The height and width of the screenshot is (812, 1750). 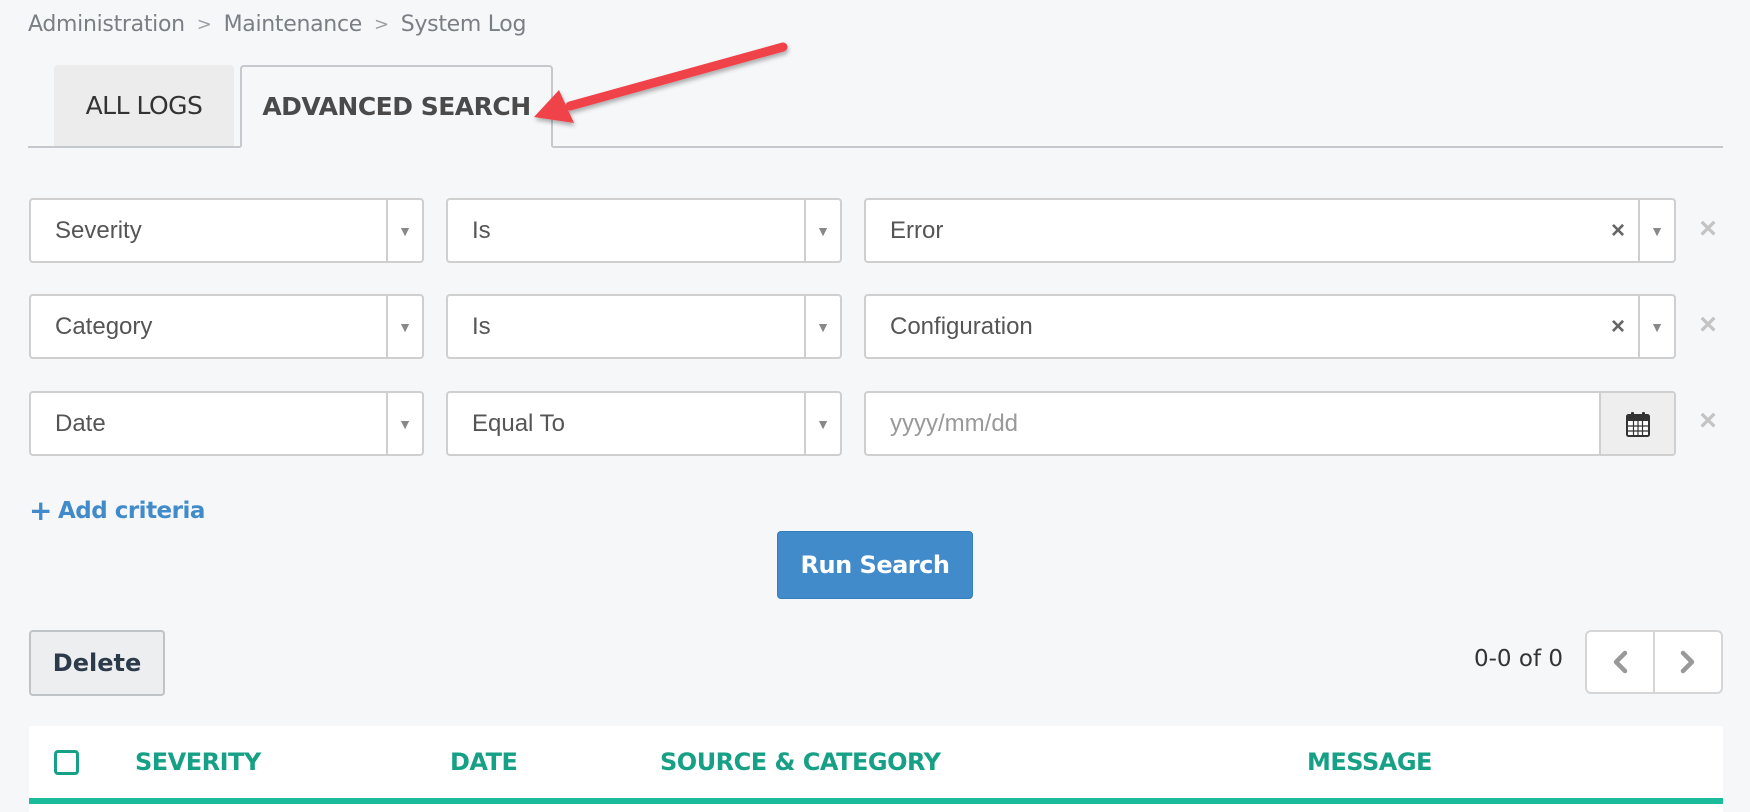 I want to click on criteria-value: Configuration, so click(x=961, y=326).